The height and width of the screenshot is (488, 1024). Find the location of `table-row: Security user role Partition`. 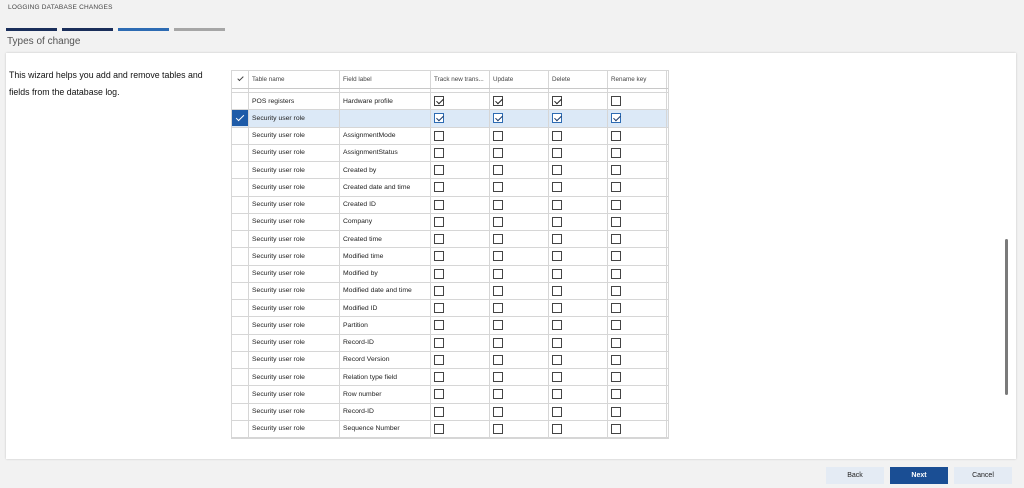

table-row: Security user role Partition is located at coordinates (450, 326).